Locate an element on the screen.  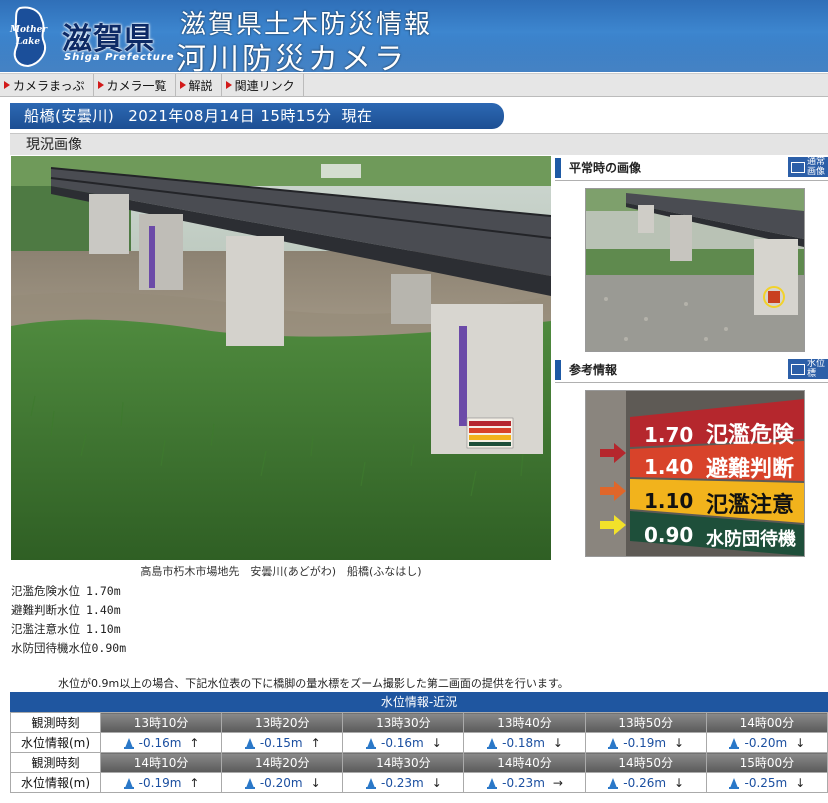
observation-time: 15時00分 is located at coordinates (766, 762).